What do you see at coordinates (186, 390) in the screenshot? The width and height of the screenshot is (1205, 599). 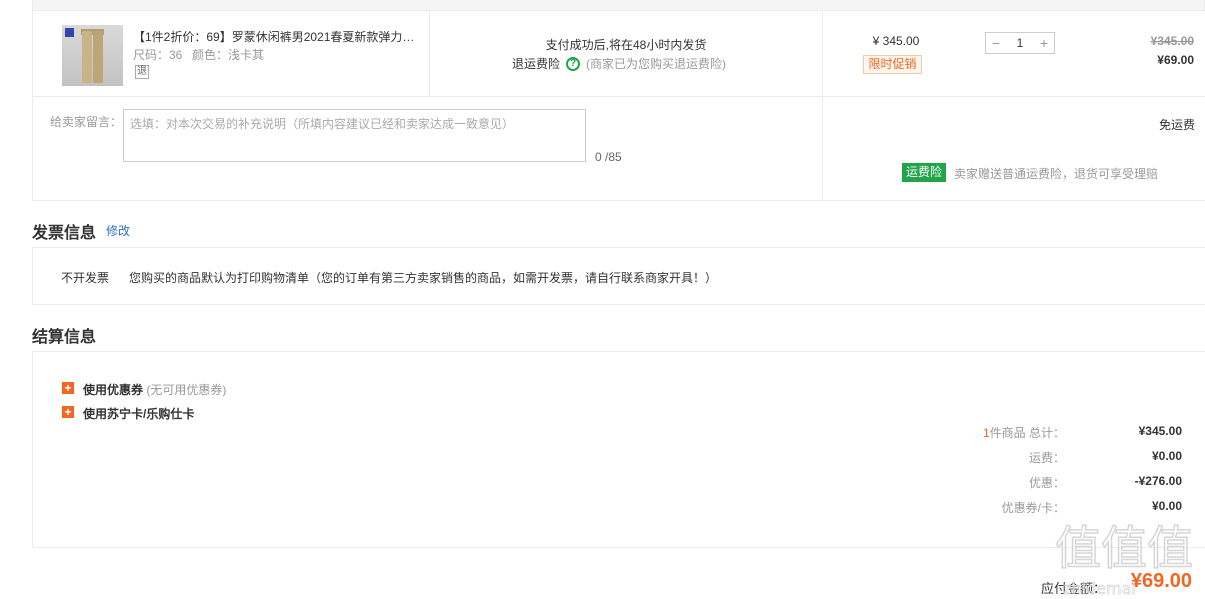 I see `coupon-availability-note: (无可用优惠券)` at bounding box center [186, 390].